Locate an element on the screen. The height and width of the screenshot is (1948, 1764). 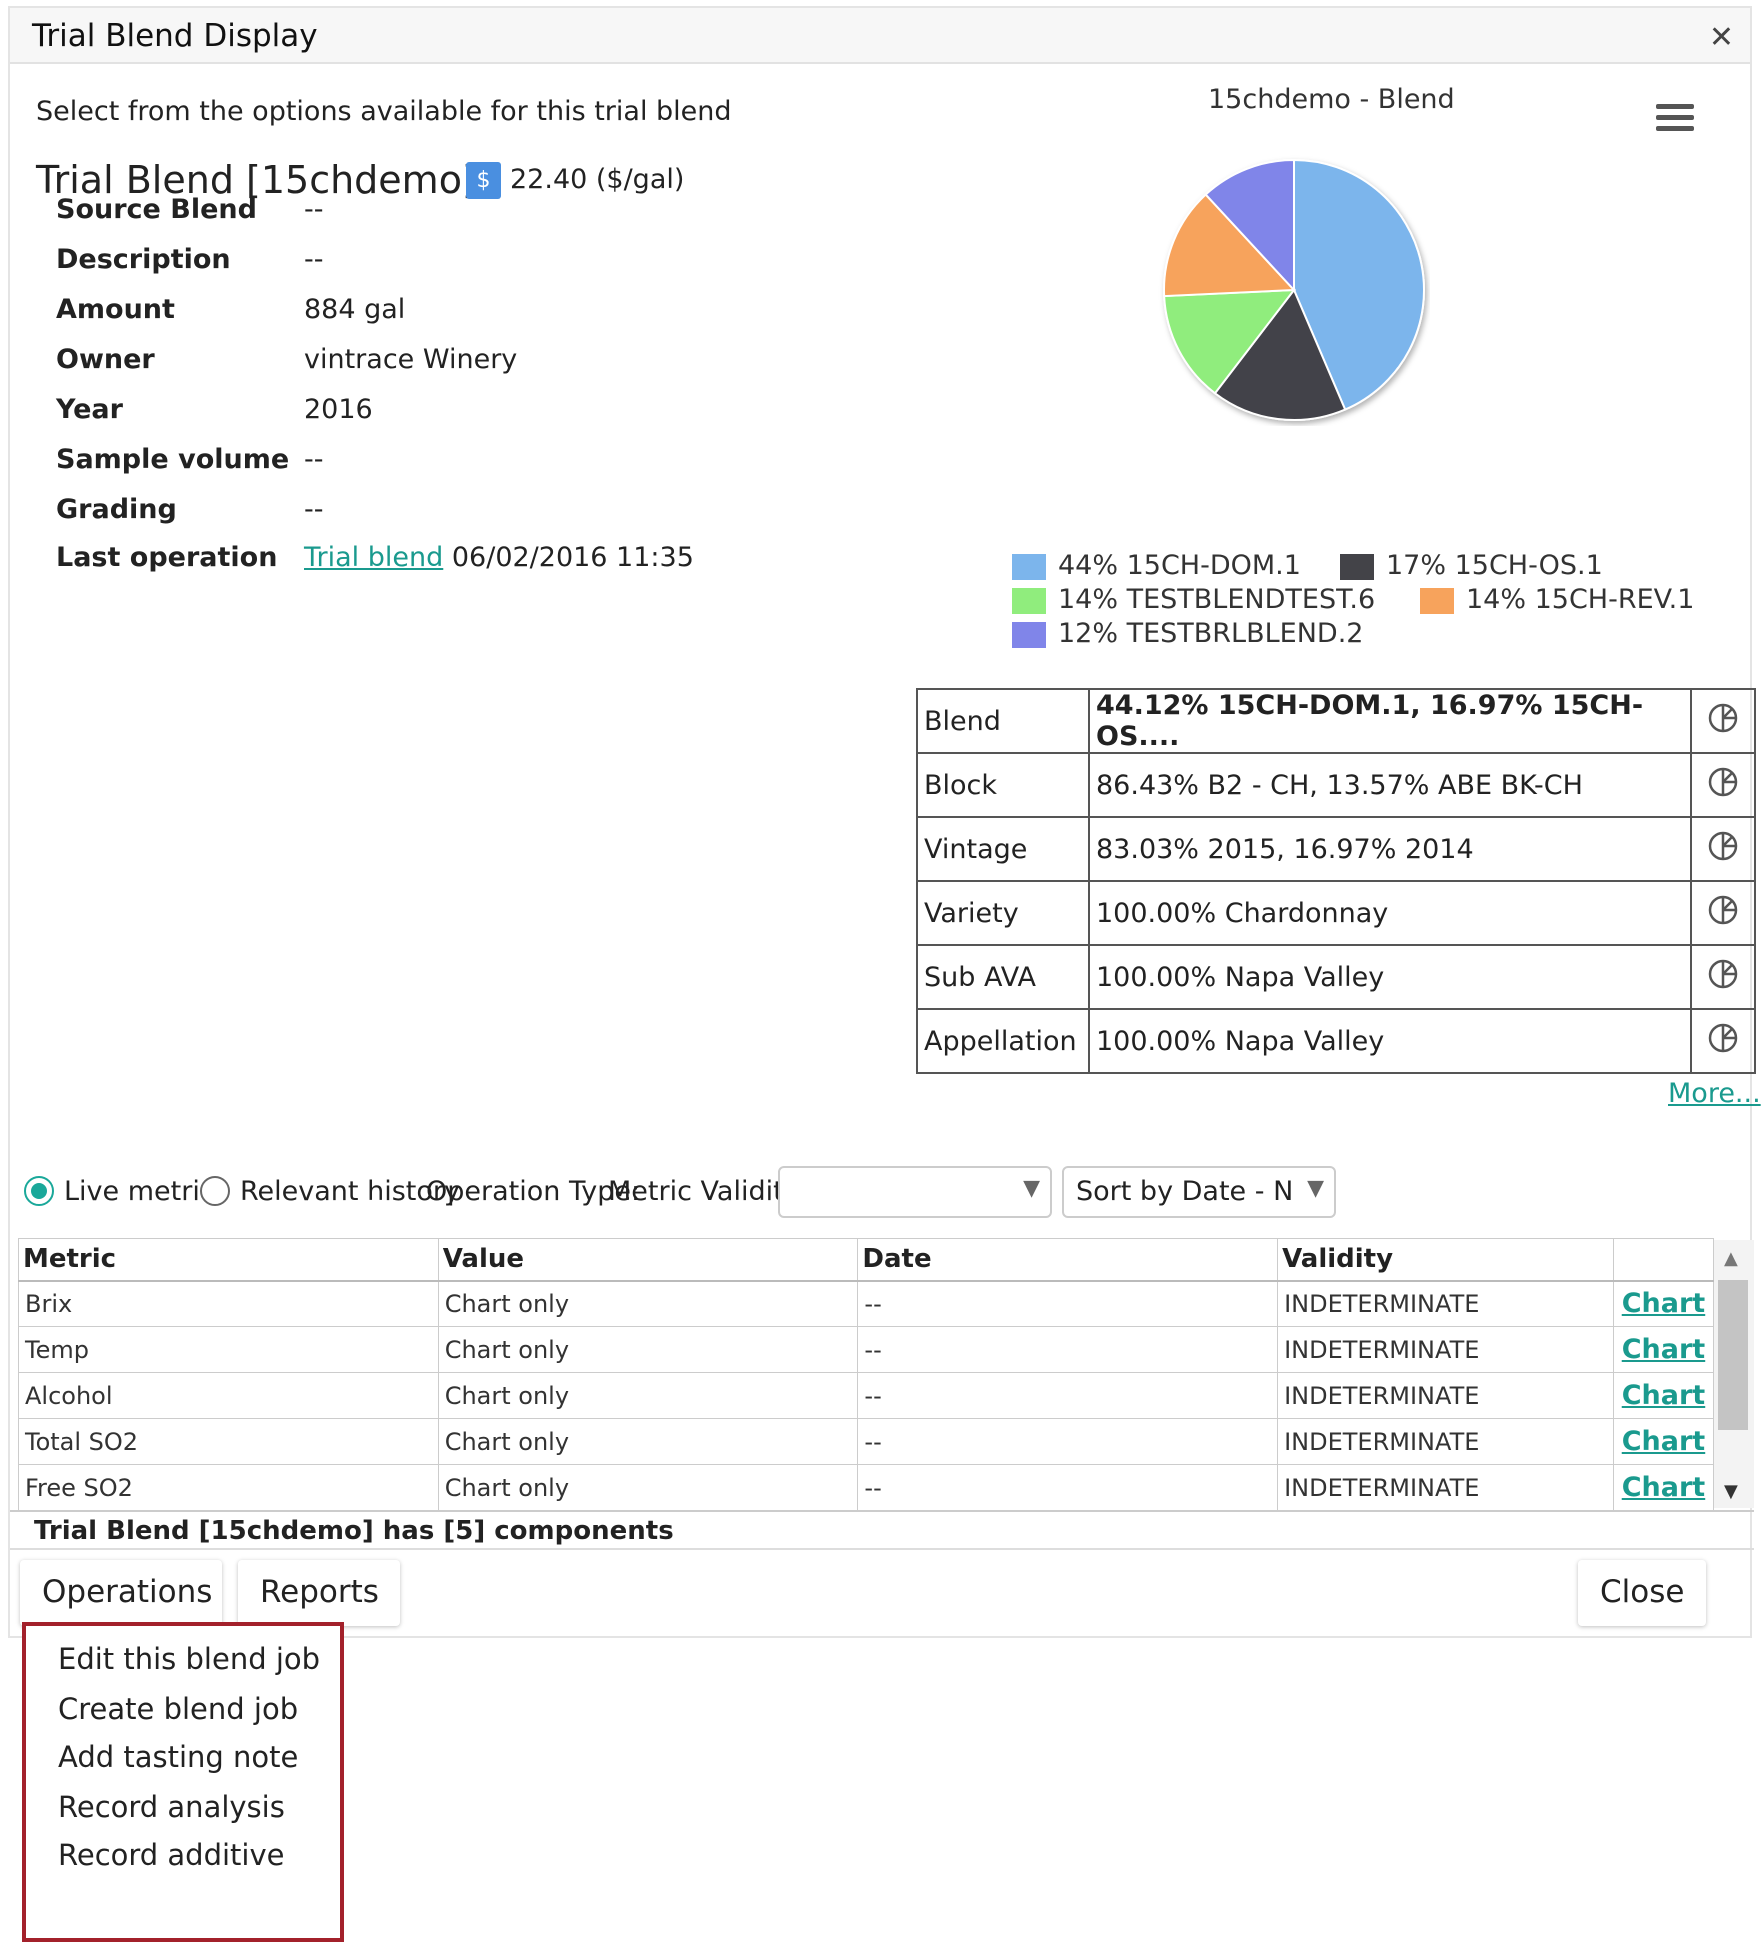
metric-cell: Free SO2 is located at coordinates (228, 1487).